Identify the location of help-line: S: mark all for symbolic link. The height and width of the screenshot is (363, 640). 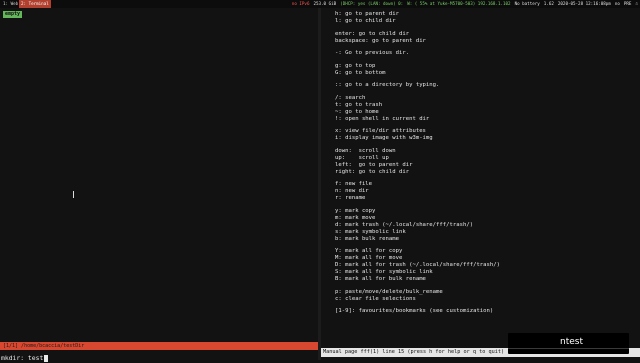
(384, 272).